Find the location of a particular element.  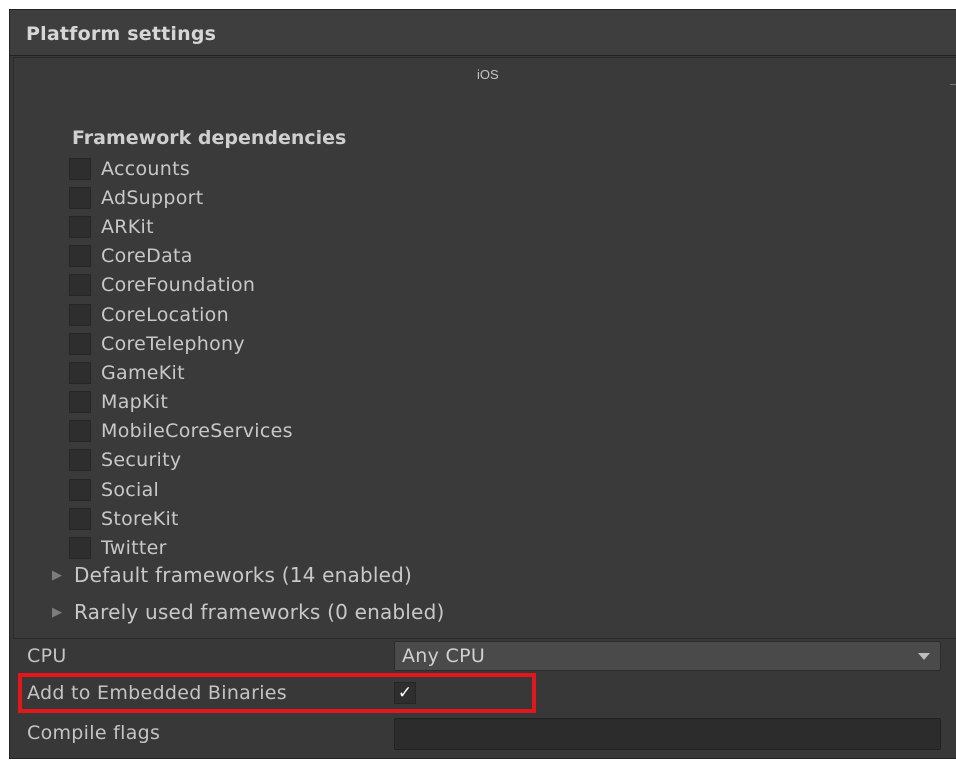

default-frameworks-foldout: ▶ Default frameworks (14 enabled) is located at coordinates (232, 575).